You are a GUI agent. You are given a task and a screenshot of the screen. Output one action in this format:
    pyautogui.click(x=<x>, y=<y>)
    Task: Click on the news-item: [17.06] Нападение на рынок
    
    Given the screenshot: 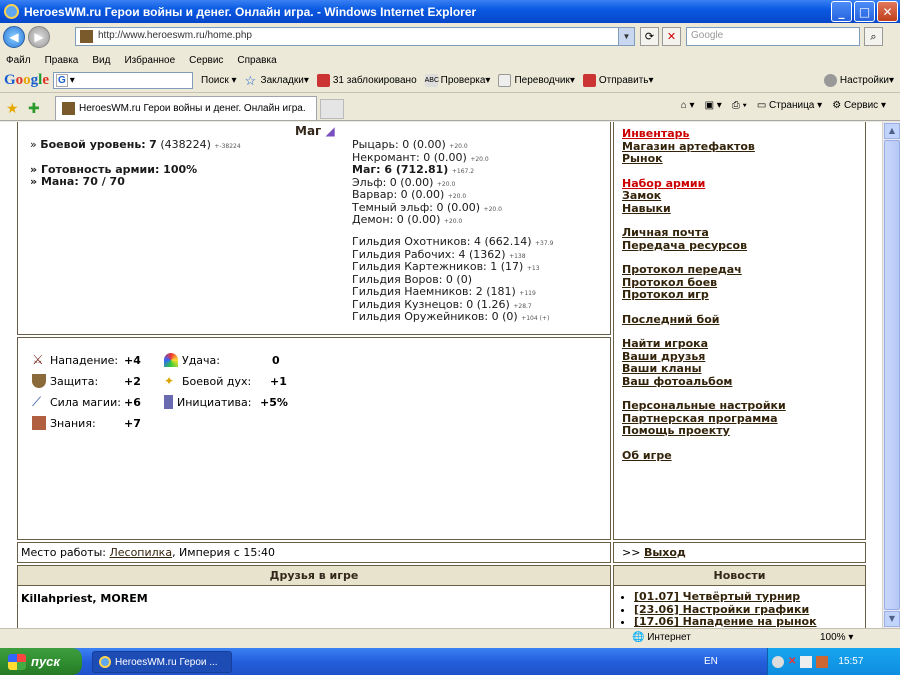 What is the action you would take?
    pyautogui.click(x=749, y=621)
    